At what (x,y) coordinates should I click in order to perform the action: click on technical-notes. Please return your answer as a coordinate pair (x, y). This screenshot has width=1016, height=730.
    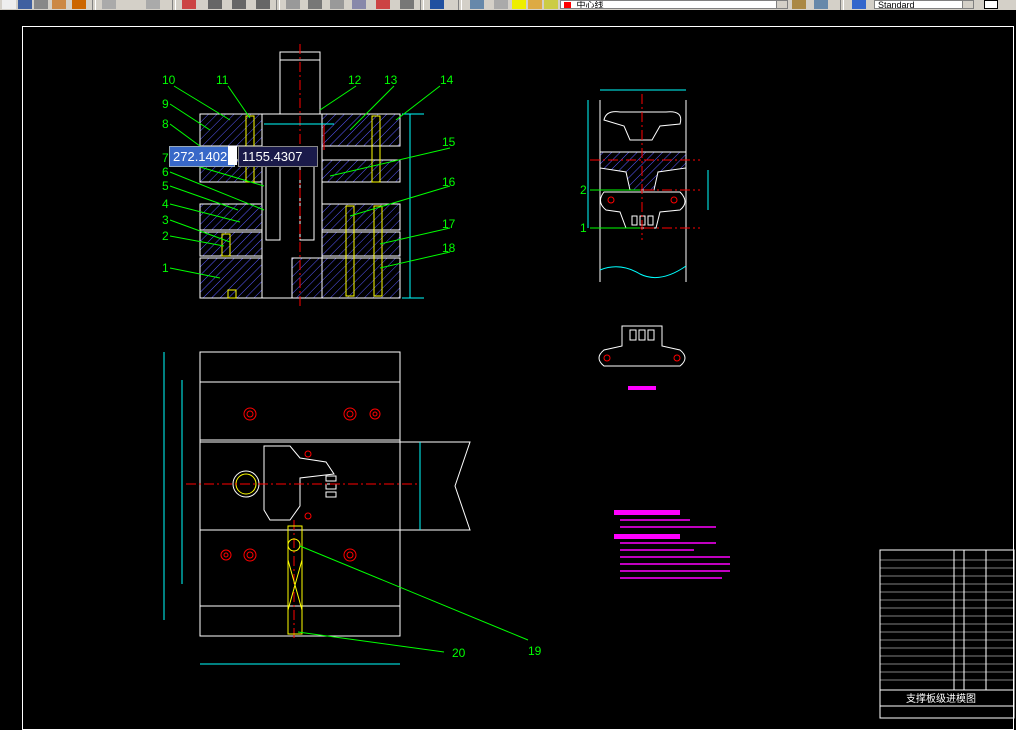
    Looking at the image, I should click on (672, 544).